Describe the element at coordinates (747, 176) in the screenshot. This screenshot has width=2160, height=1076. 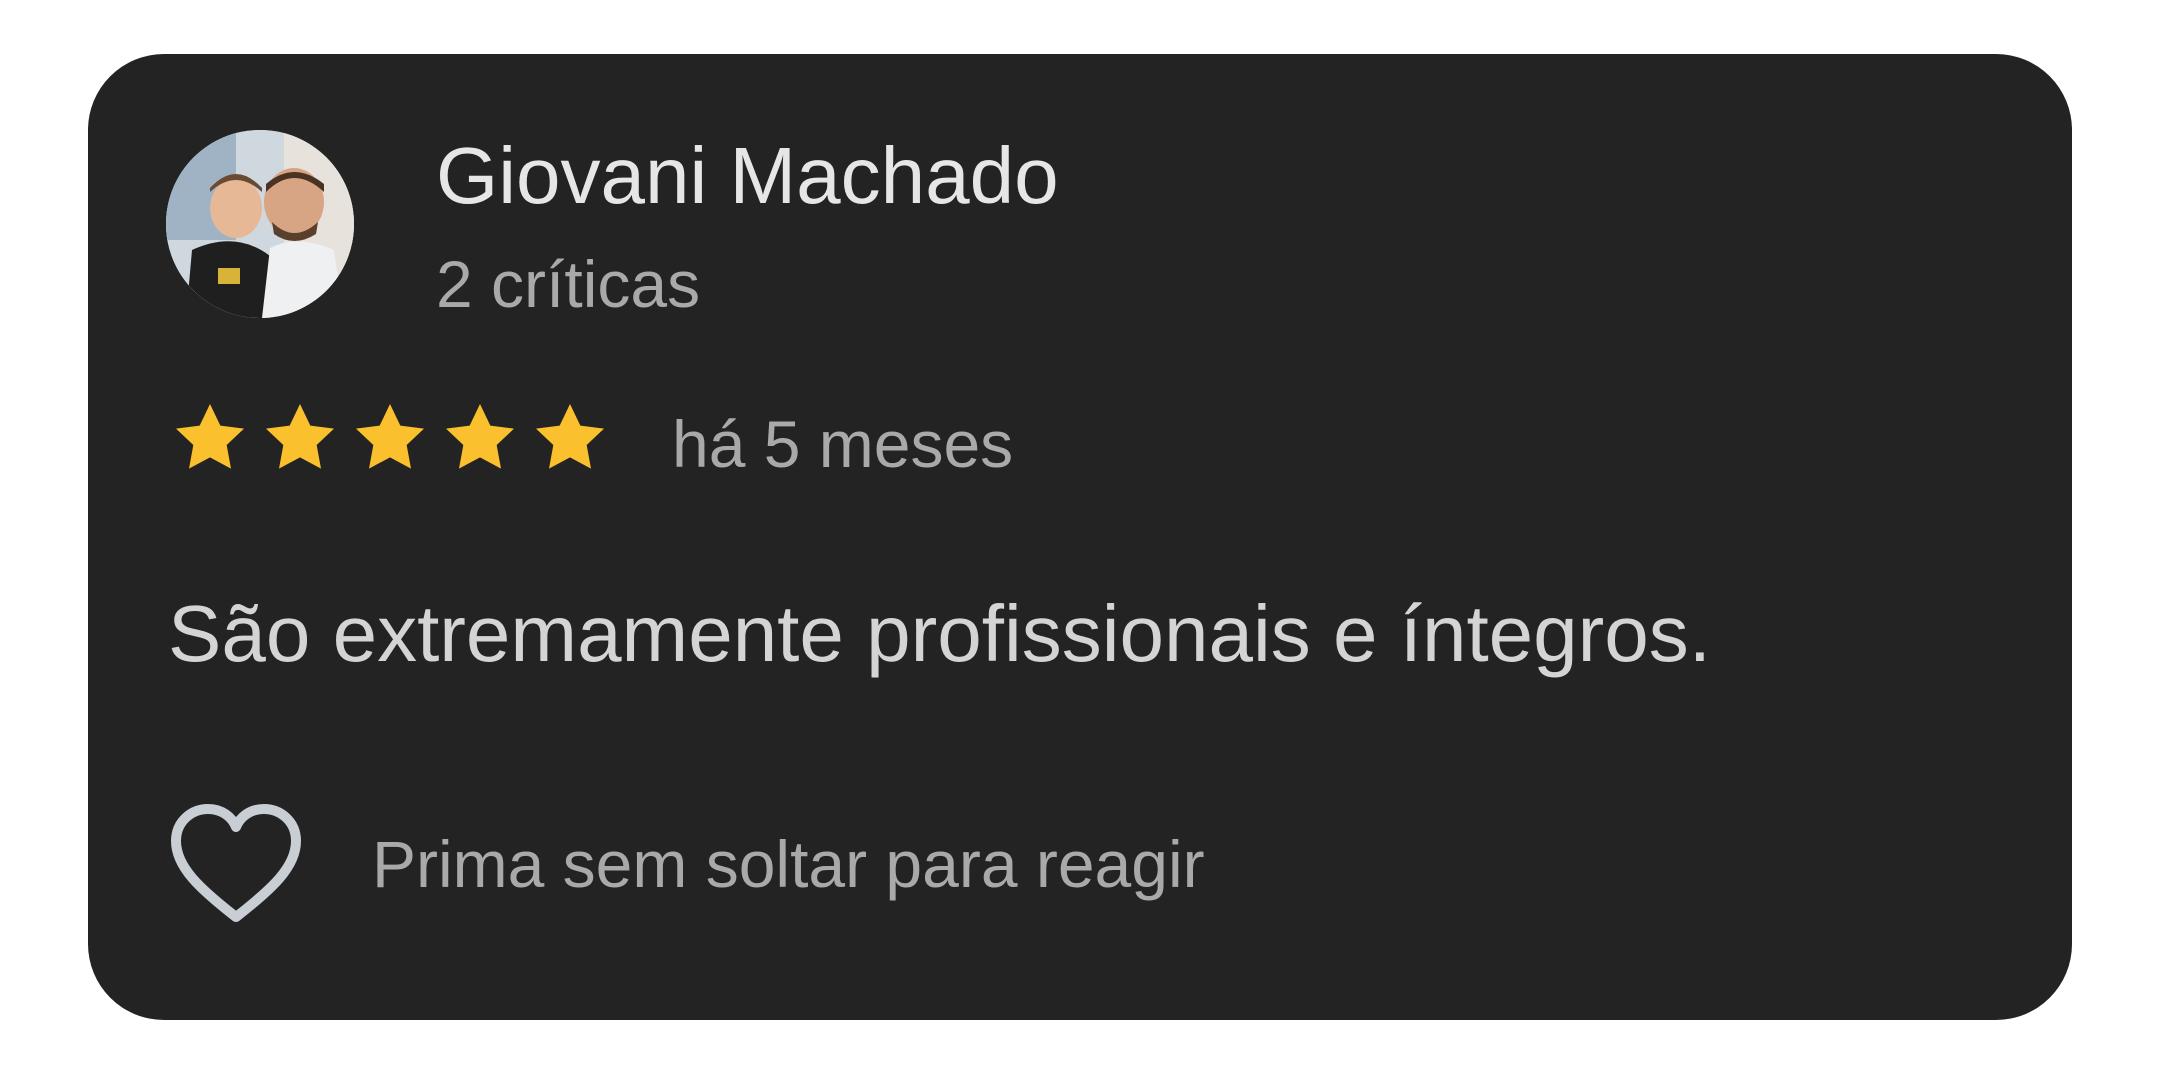
I see `author-name: Giovani Machado` at that location.